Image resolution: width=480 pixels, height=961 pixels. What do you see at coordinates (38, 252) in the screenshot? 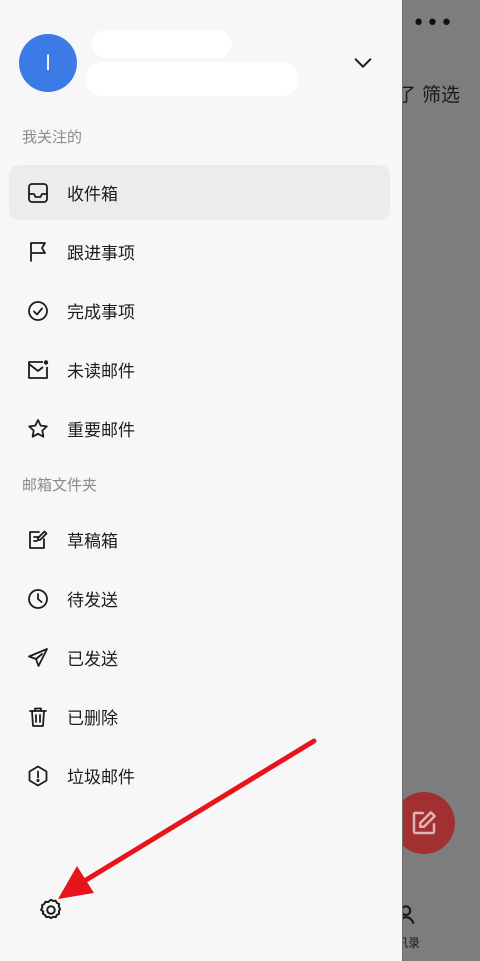
I see `flag-icon` at bounding box center [38, 252].